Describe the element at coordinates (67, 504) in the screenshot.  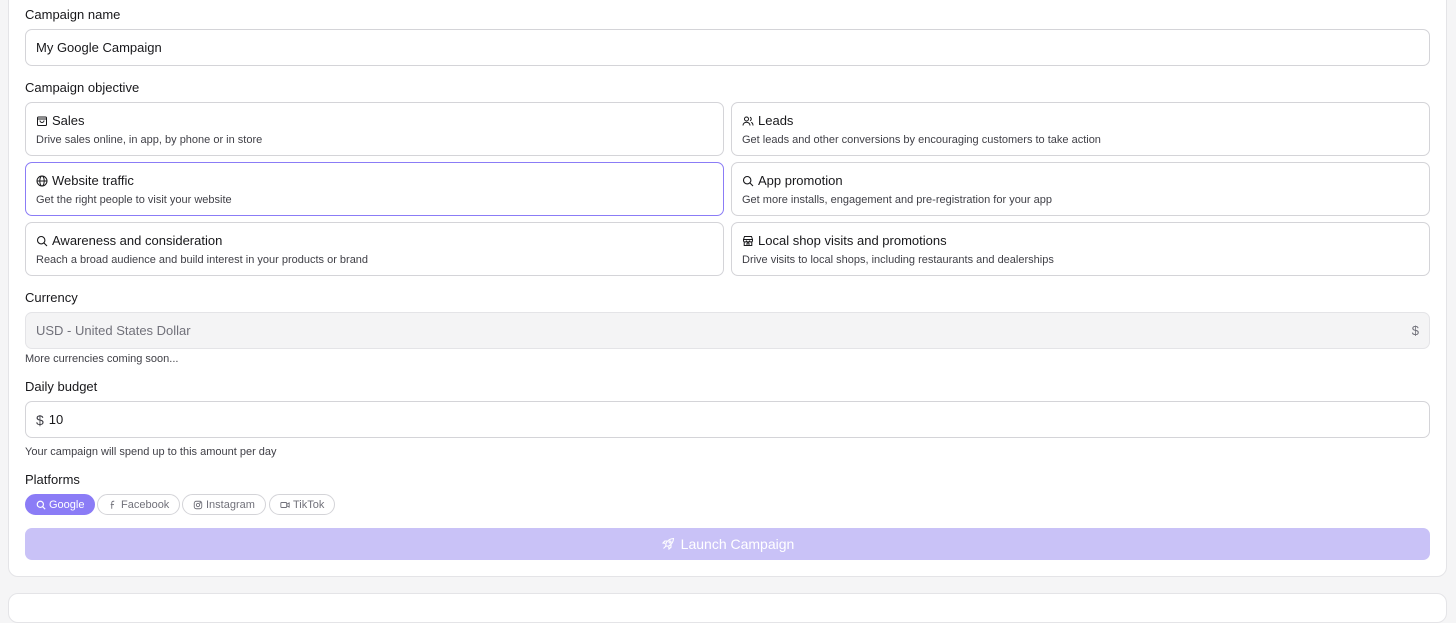
I see `platform-label: Google` at that location.